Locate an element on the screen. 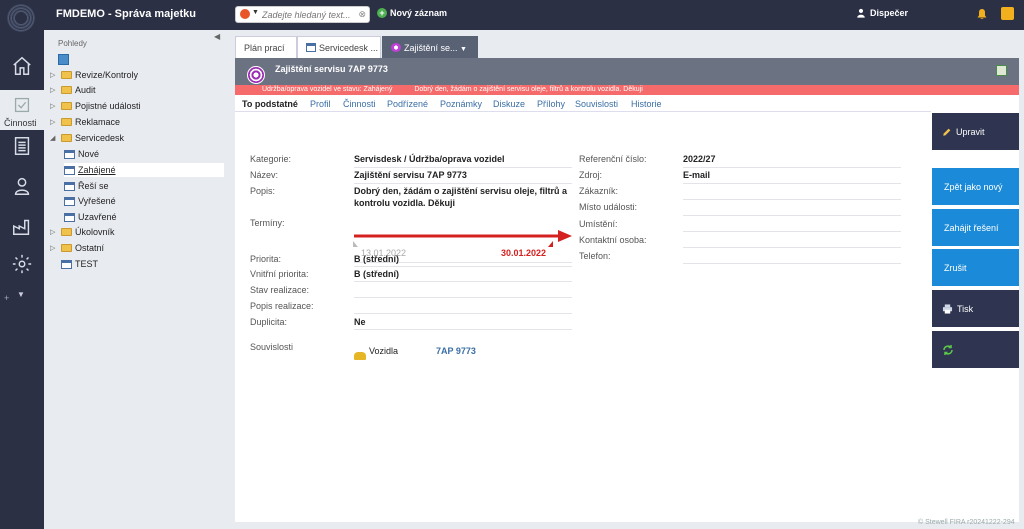 Image resolution: width=1024 pixels, height=529 pixels. subtab-profil: Profil is located at coordinates (320, 104).